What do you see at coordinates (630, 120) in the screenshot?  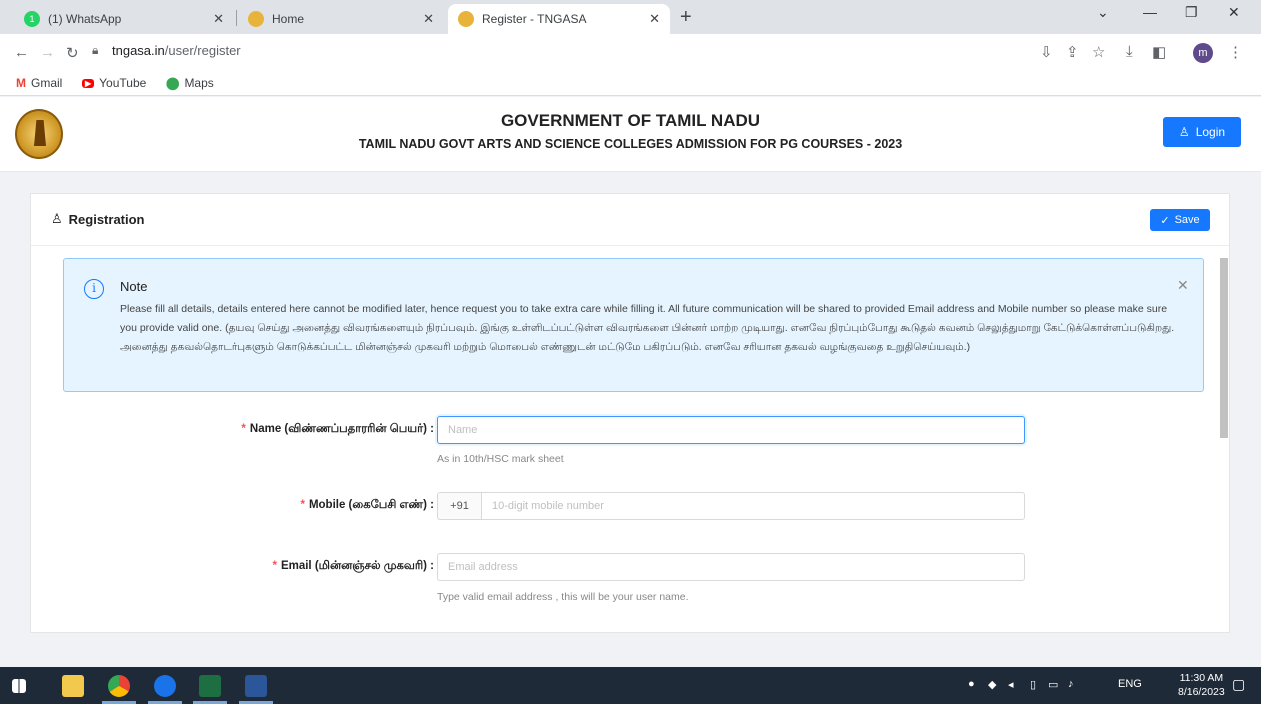 I see `page-title: GOVERNMENT OF TAMIL NADU` at bounding box center [630, 120].